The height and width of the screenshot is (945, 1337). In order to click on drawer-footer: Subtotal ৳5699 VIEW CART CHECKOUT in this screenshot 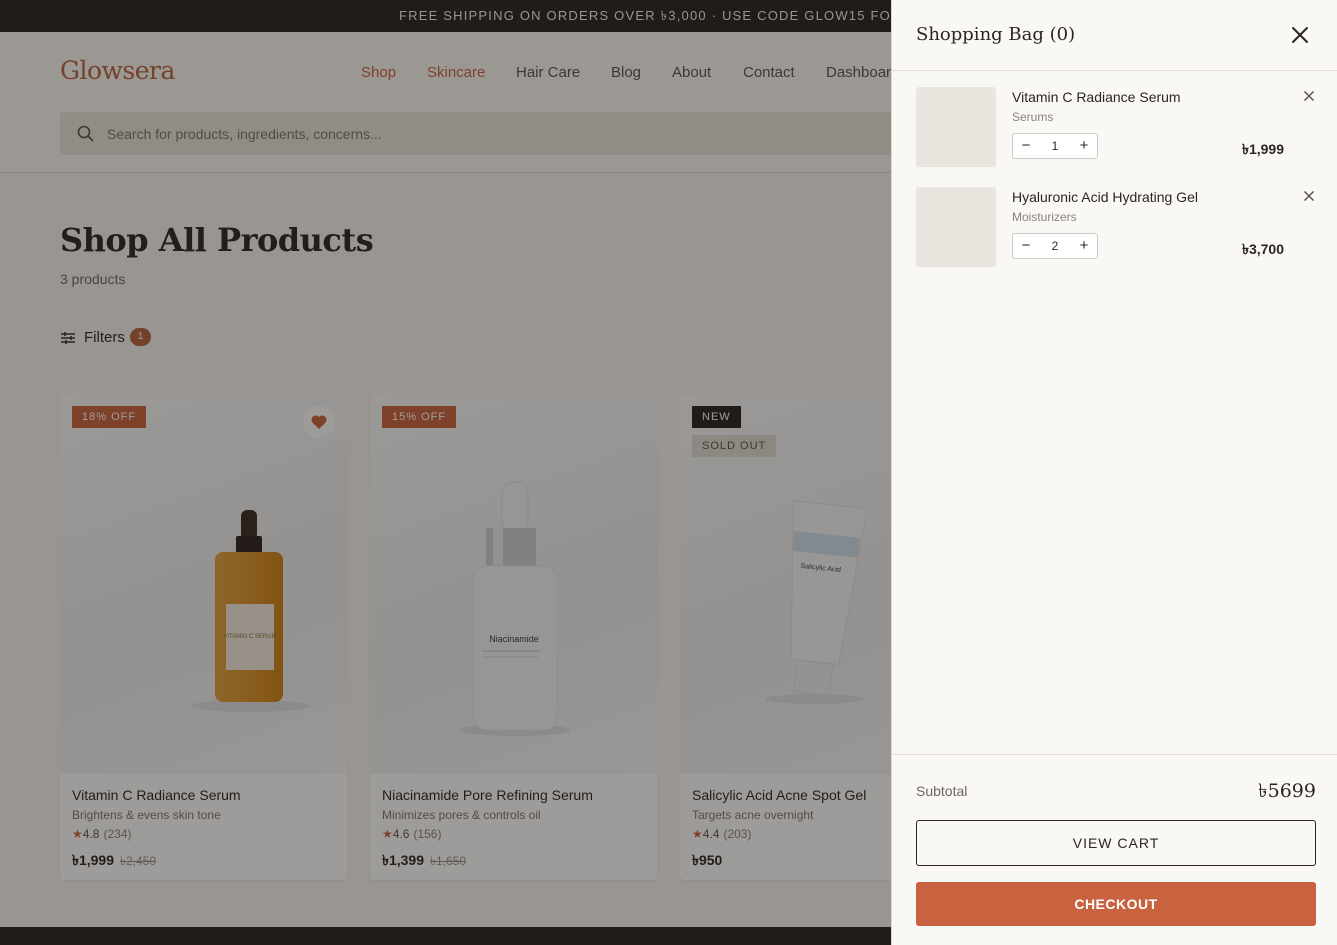, I will do `click(1114, 849)`.